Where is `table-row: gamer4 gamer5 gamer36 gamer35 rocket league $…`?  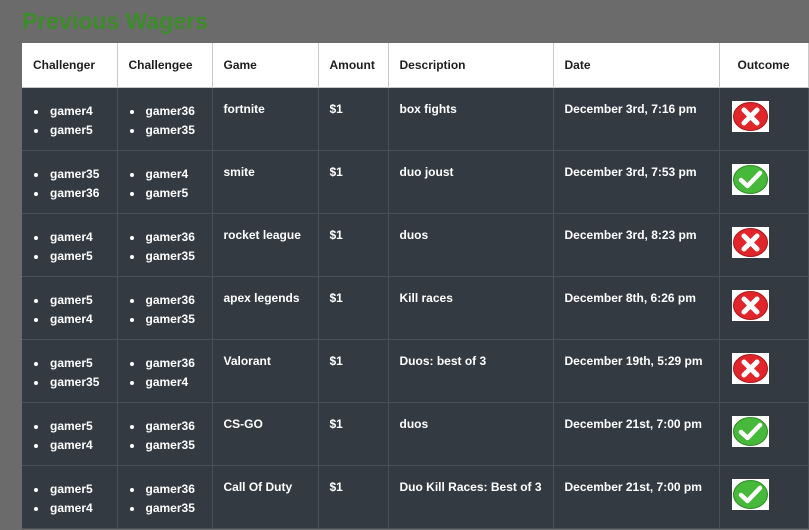 table-row: gamer4 gamer5 gamer36 gamer35 rocket league $… is located at coordinates (415, 245).